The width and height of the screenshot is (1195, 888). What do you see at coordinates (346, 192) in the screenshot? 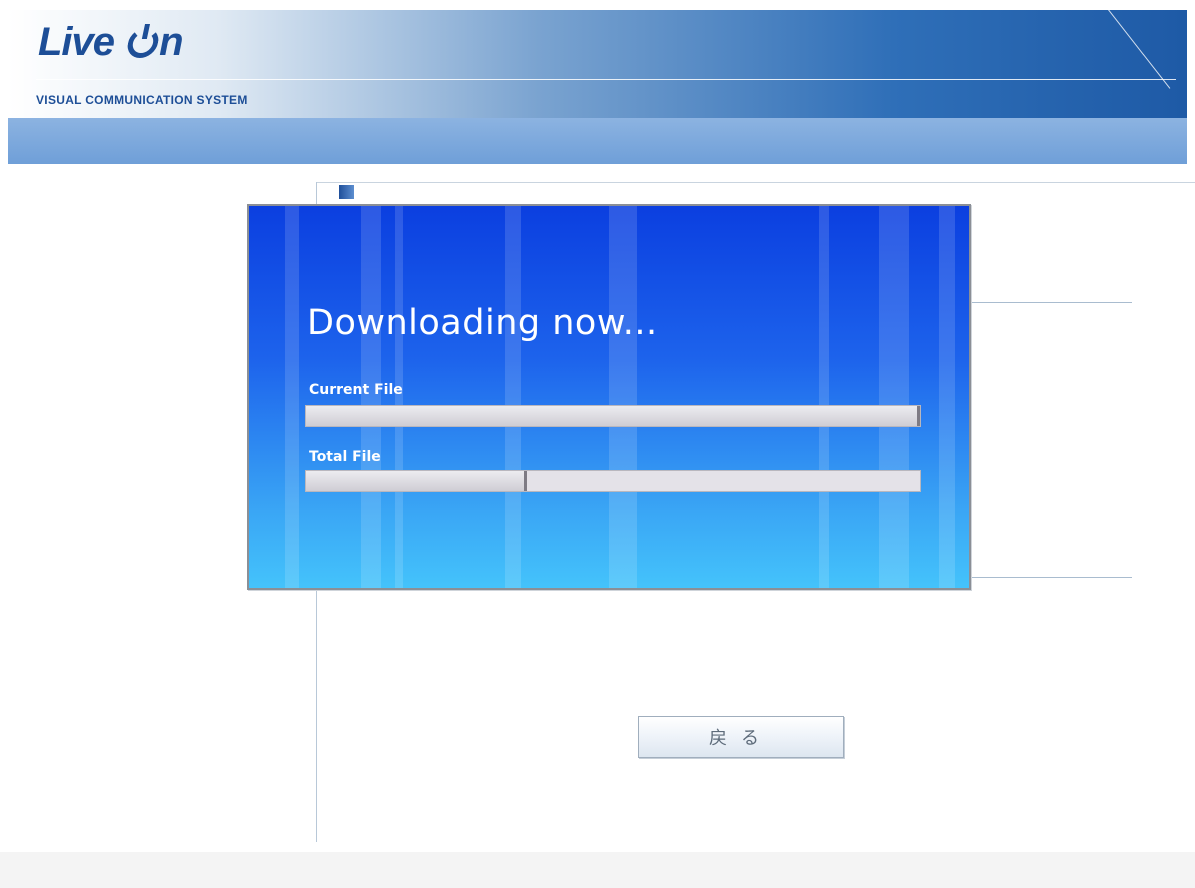
I see `section-marker-icon` at bounding box center [346, 192].